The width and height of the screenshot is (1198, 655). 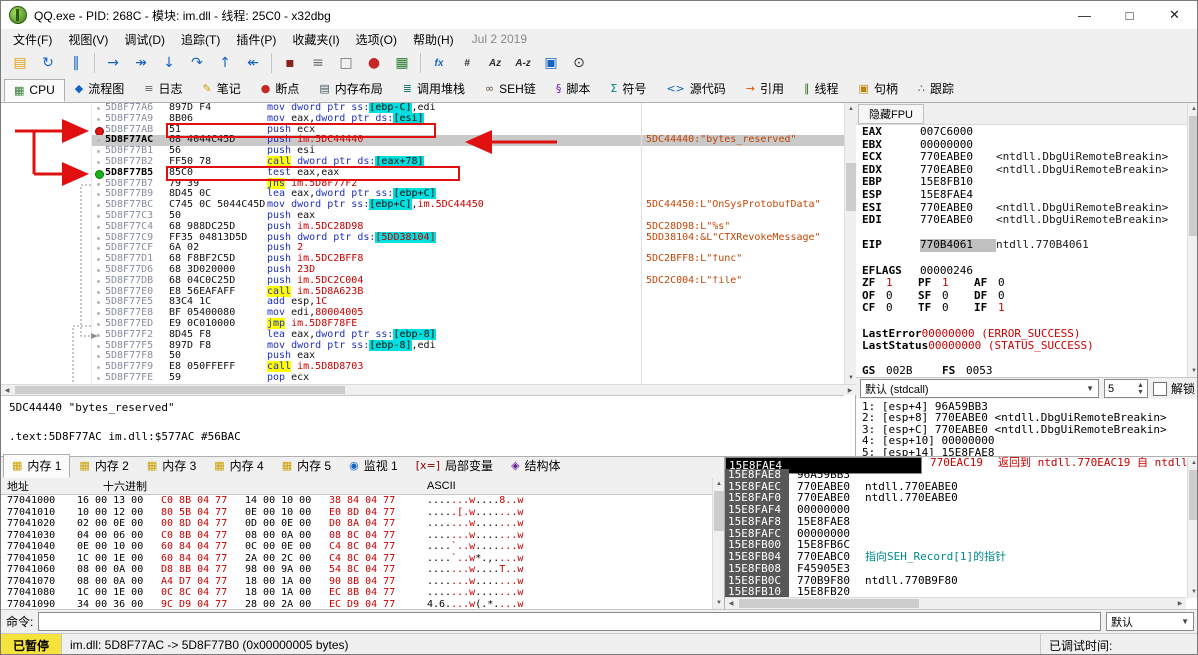 What do you see at coordinates (32, 39) in the screenshot?
I see `menu-item: 文件(F)` at bounding box center [32, 39].